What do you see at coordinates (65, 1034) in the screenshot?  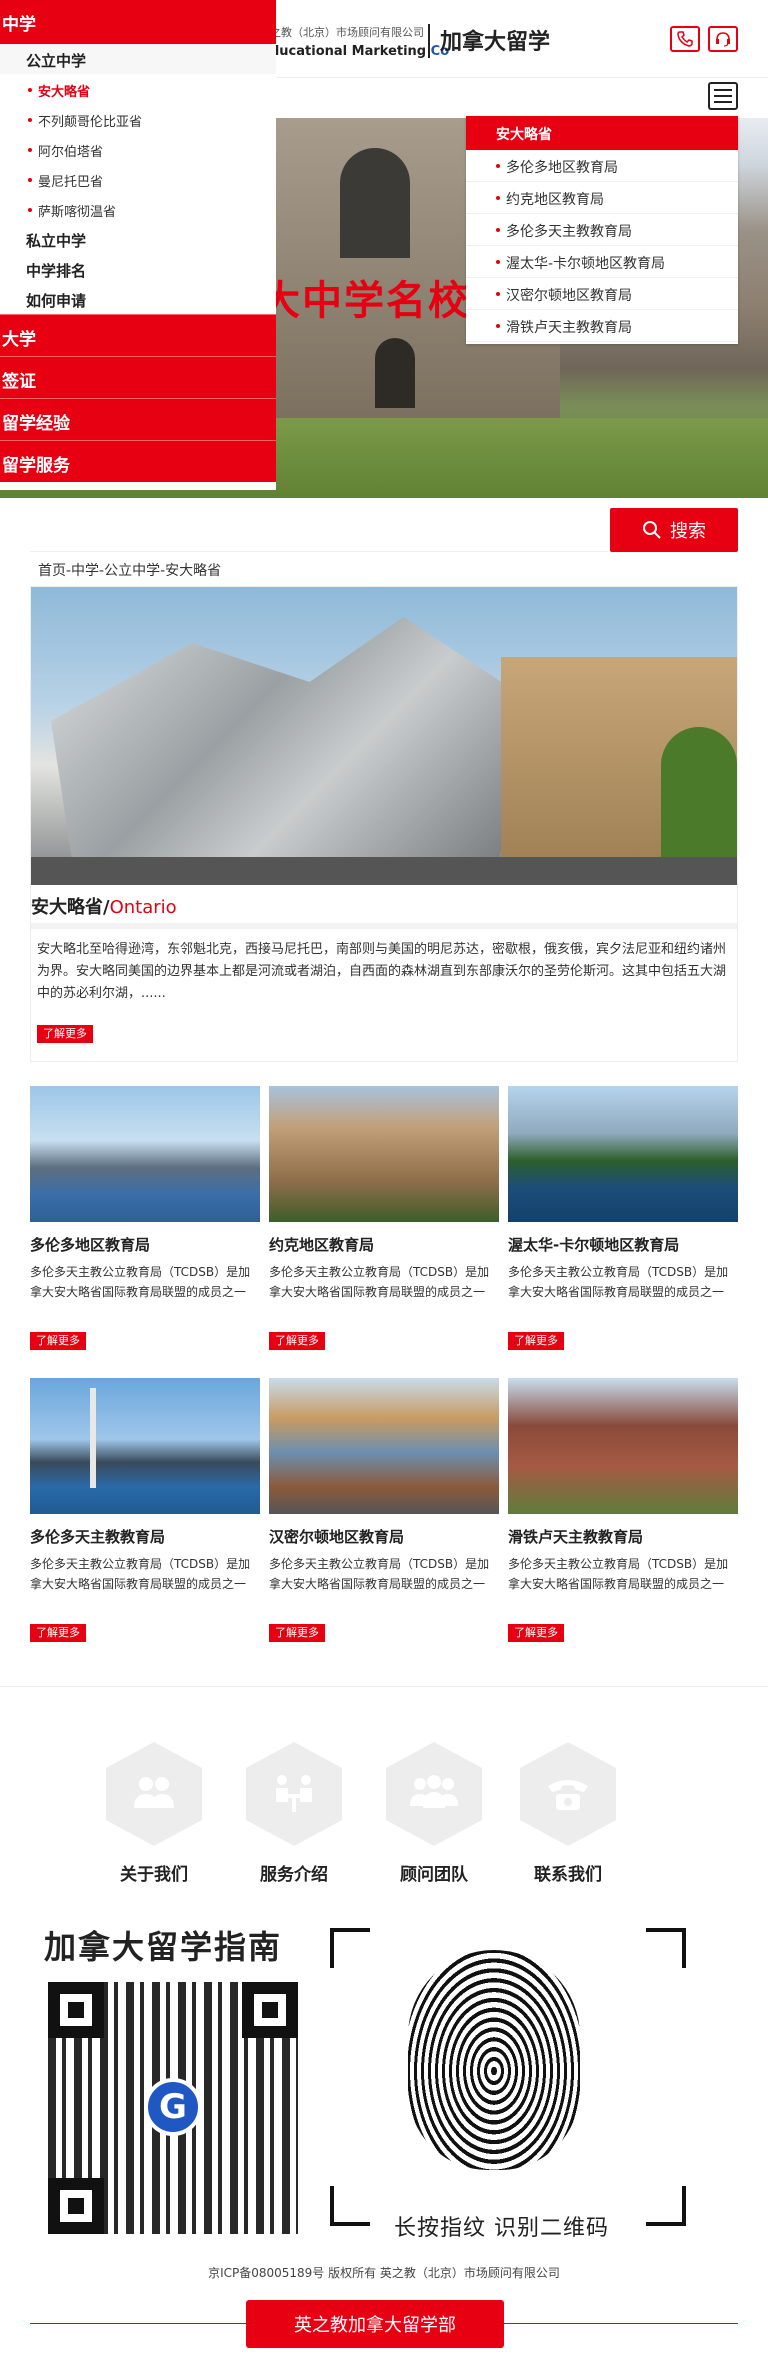 I see `feature-learn-more-button: 了解更多` at bounding box center [65, 1034].